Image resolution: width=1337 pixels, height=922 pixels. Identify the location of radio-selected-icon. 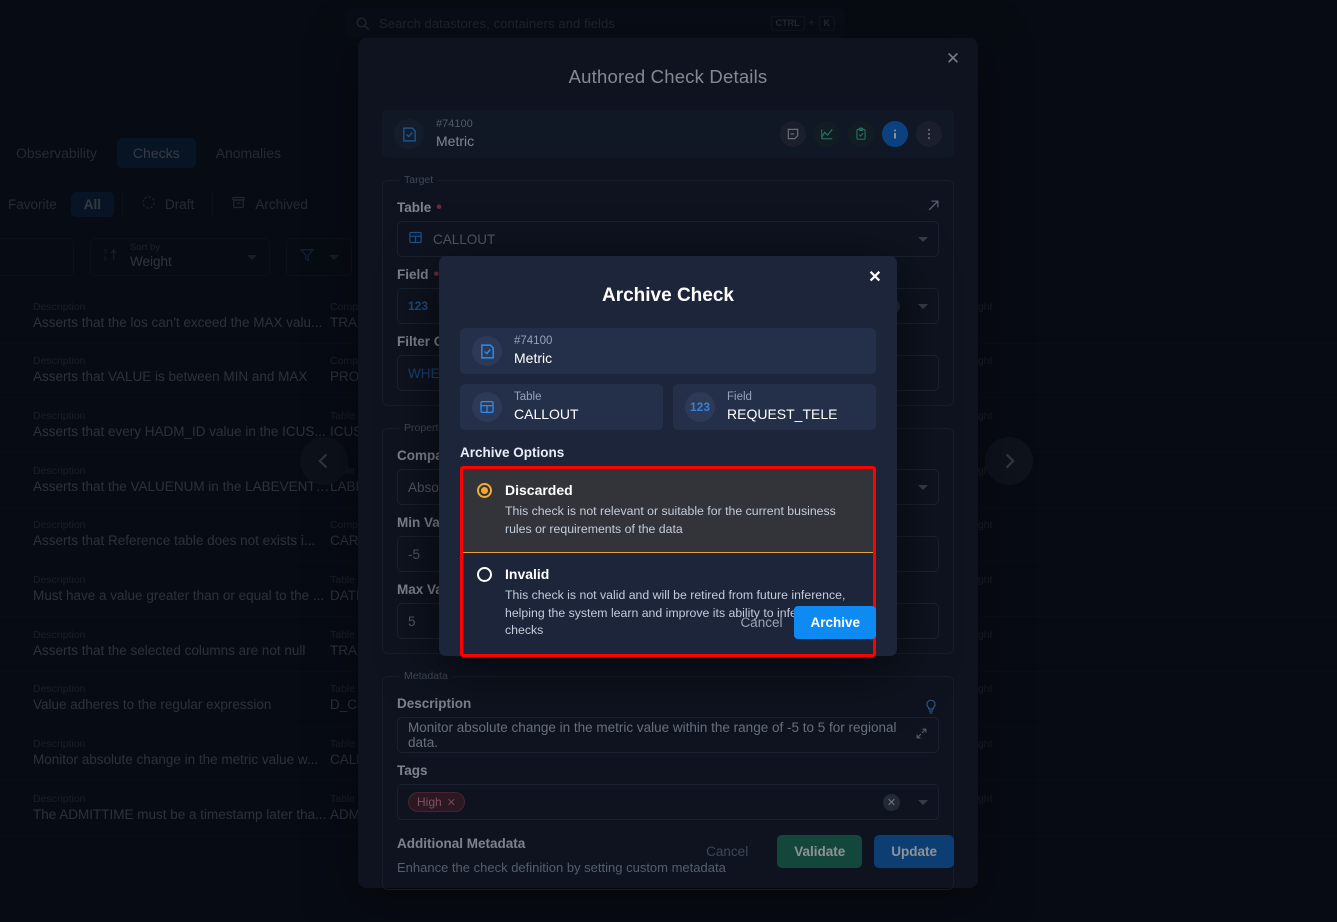
(484, 490).